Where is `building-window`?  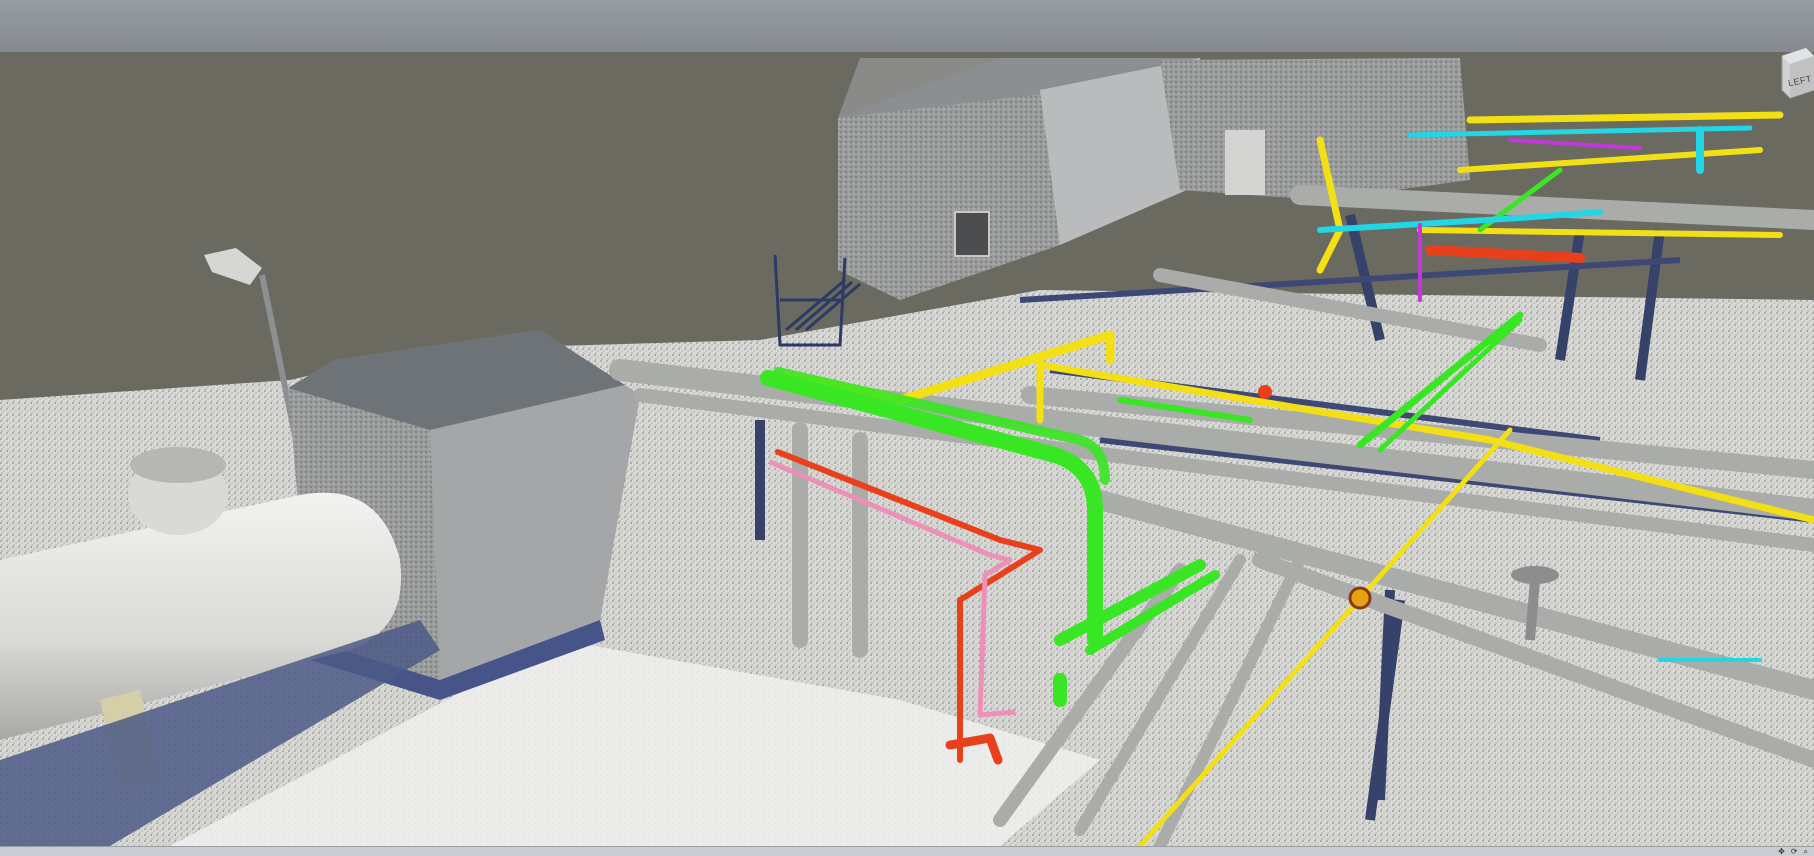
building-window is located at coordinates (972, 234).